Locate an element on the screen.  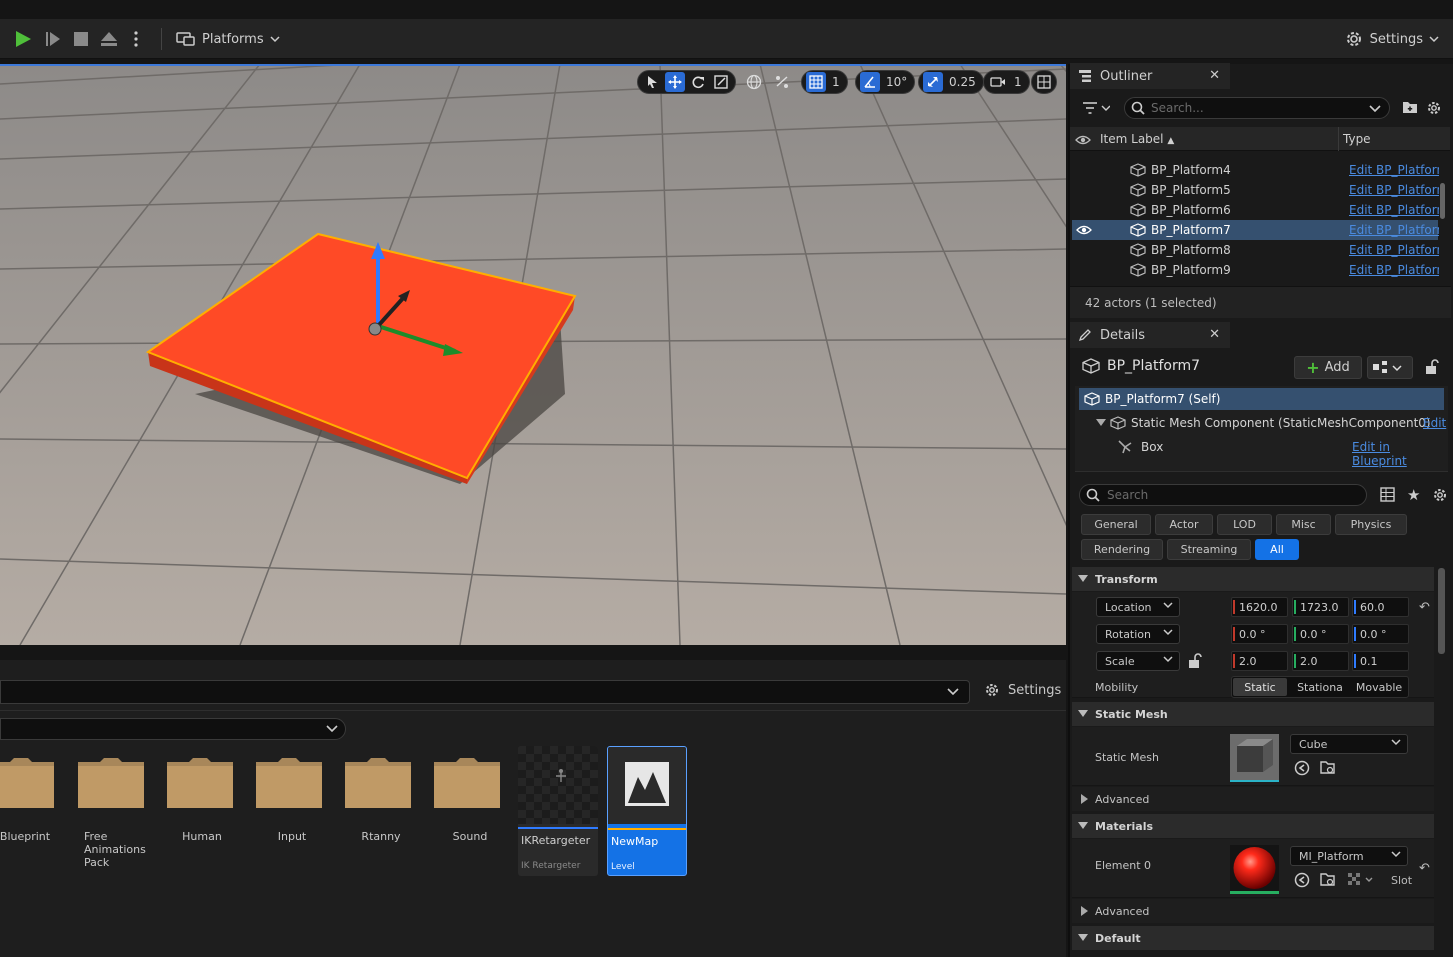
transform-section-header: Transform is located at coordinates (1253, 579).